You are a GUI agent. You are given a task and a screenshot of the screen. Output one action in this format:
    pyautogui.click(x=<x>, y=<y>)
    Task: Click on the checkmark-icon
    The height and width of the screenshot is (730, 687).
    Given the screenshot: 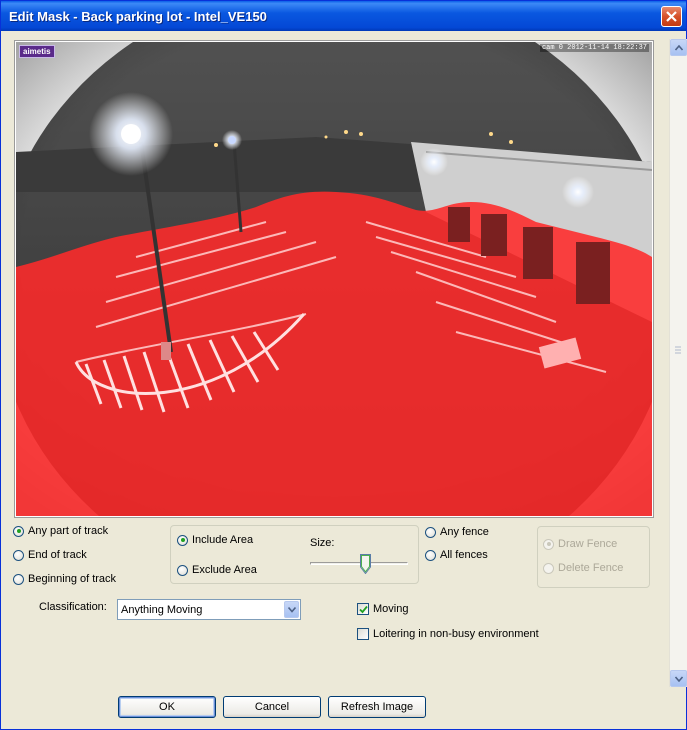 What is the action you would take?
    pyautogui.click(x=363, y=609)
    